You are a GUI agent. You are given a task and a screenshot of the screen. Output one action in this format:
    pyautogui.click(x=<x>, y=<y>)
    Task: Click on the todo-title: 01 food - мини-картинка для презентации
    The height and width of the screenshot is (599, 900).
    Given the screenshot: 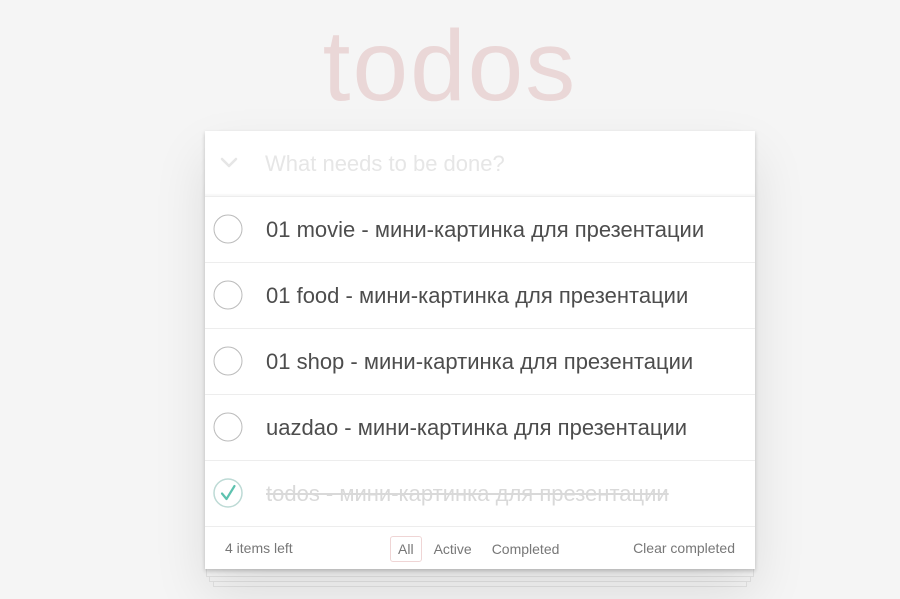 What is the action you would take?
    pyautogui.click(x=504, y=295)
    